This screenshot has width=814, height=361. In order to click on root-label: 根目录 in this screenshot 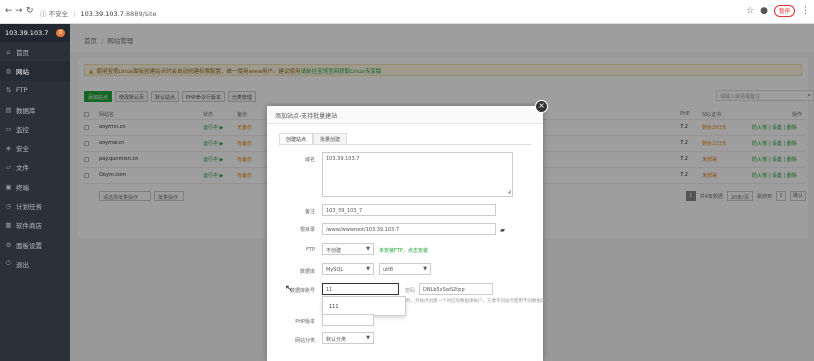, I will do `click(307, 230)`.